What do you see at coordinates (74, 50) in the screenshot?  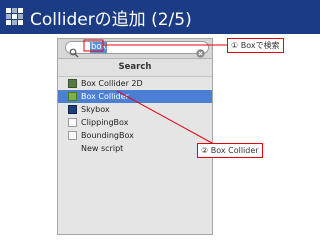 I see `search-icon` at bounding box center [74, 50].